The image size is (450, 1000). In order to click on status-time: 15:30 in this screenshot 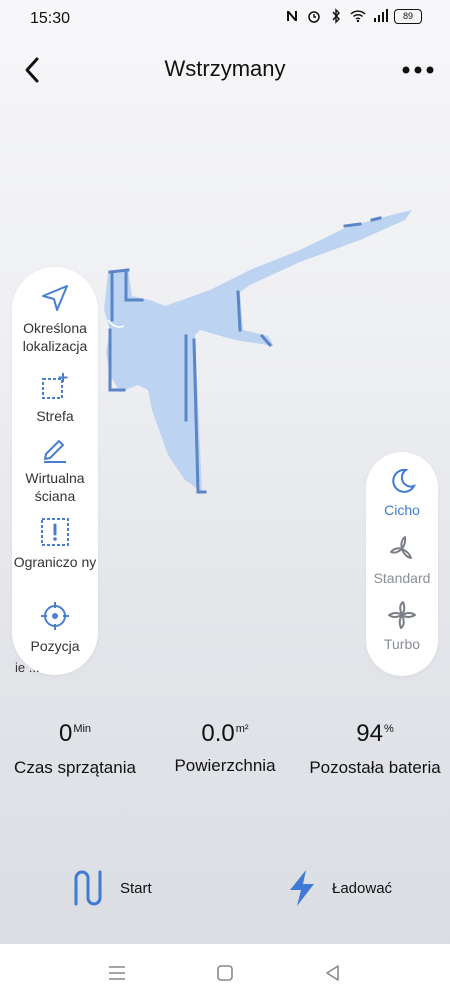, I will do `click(50, 18)`.